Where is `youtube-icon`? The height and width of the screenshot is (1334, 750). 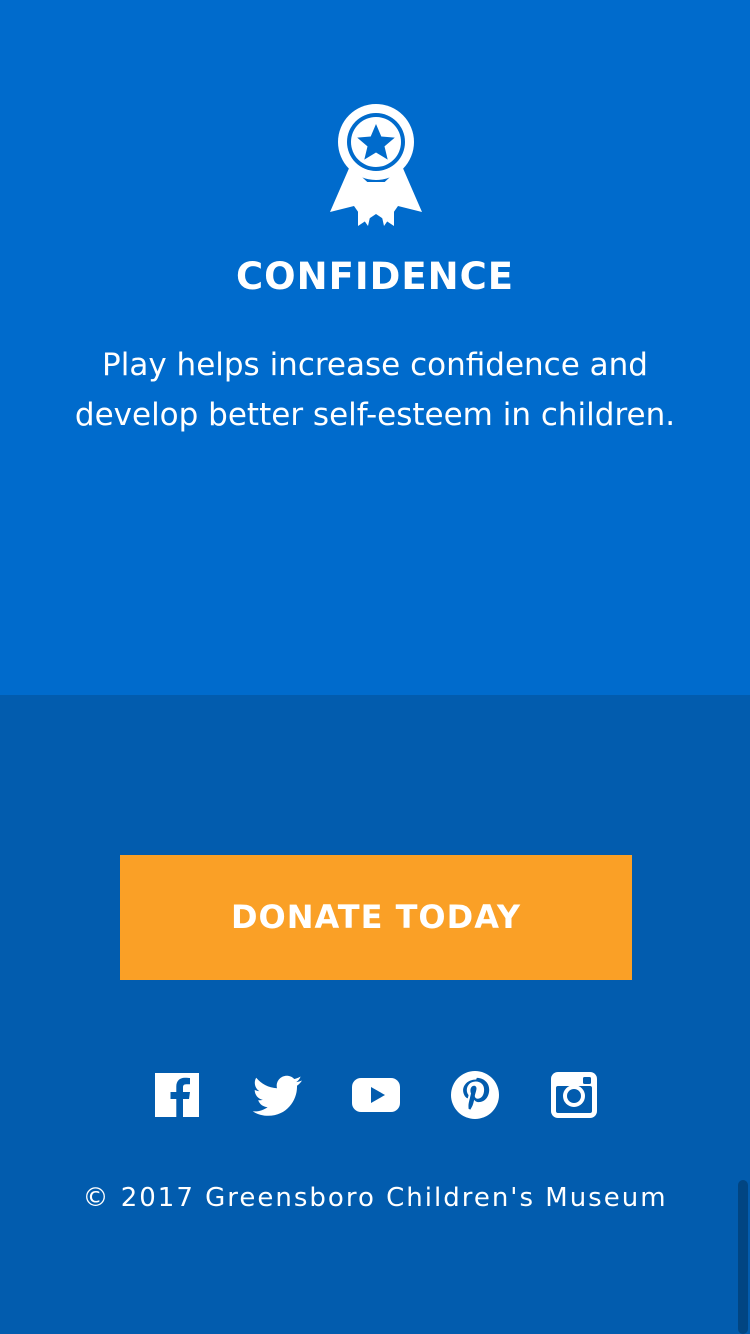
youtube-icon is located at coordinates (376, 1095).